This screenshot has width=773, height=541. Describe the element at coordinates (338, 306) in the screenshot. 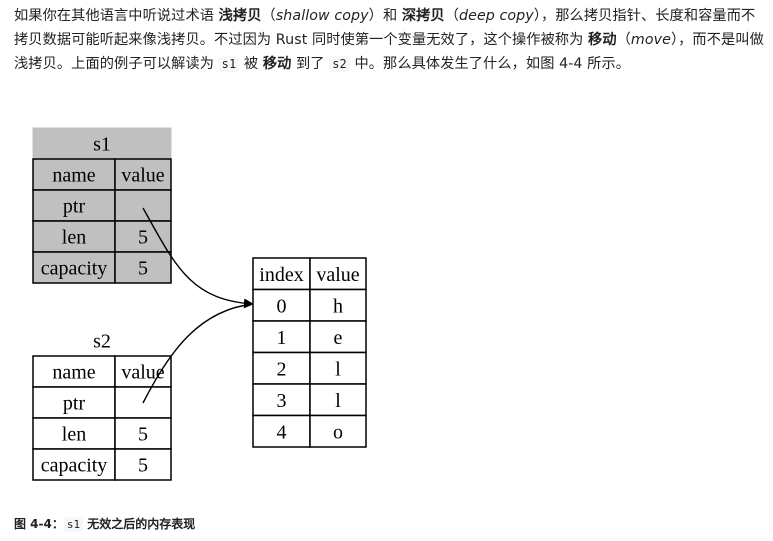

I see `heap-value-text: h` at that location.